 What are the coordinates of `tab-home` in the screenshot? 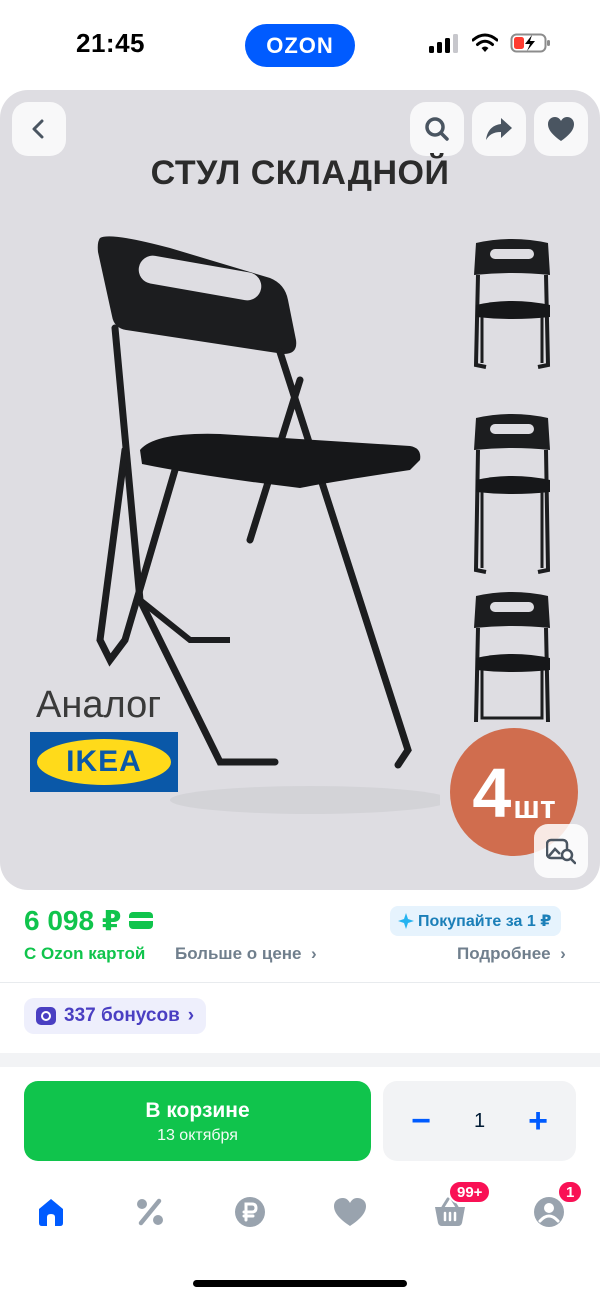 It's located at (51, 1212).